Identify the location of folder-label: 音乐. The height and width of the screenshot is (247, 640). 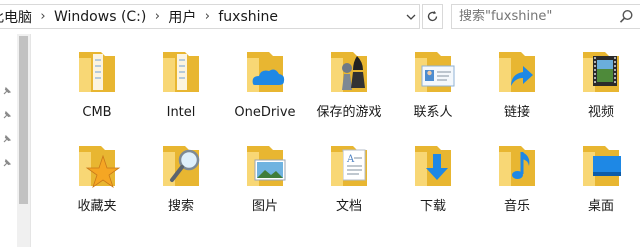
(516, 206).